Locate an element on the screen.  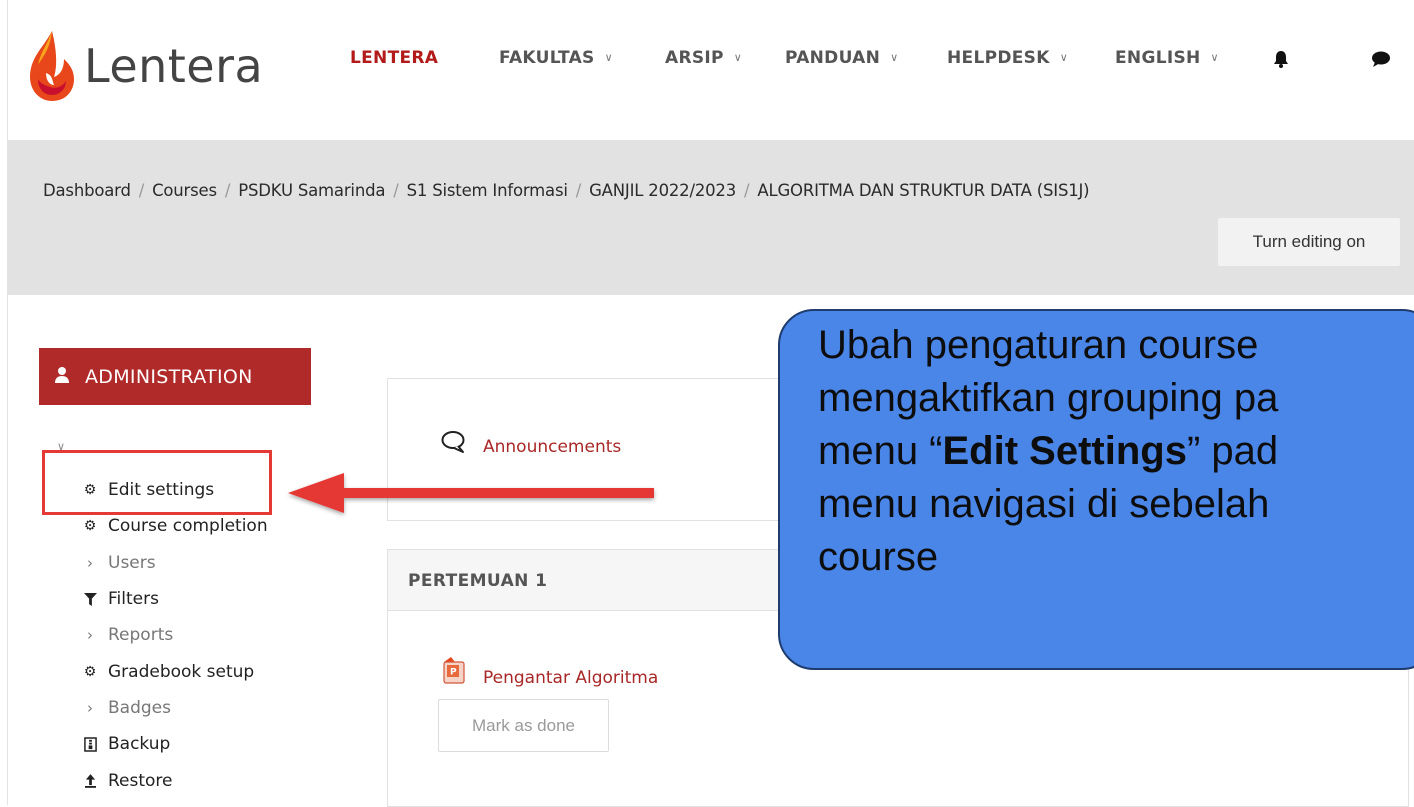
admin-item-label: Reports is located at coordinates (141, 635).